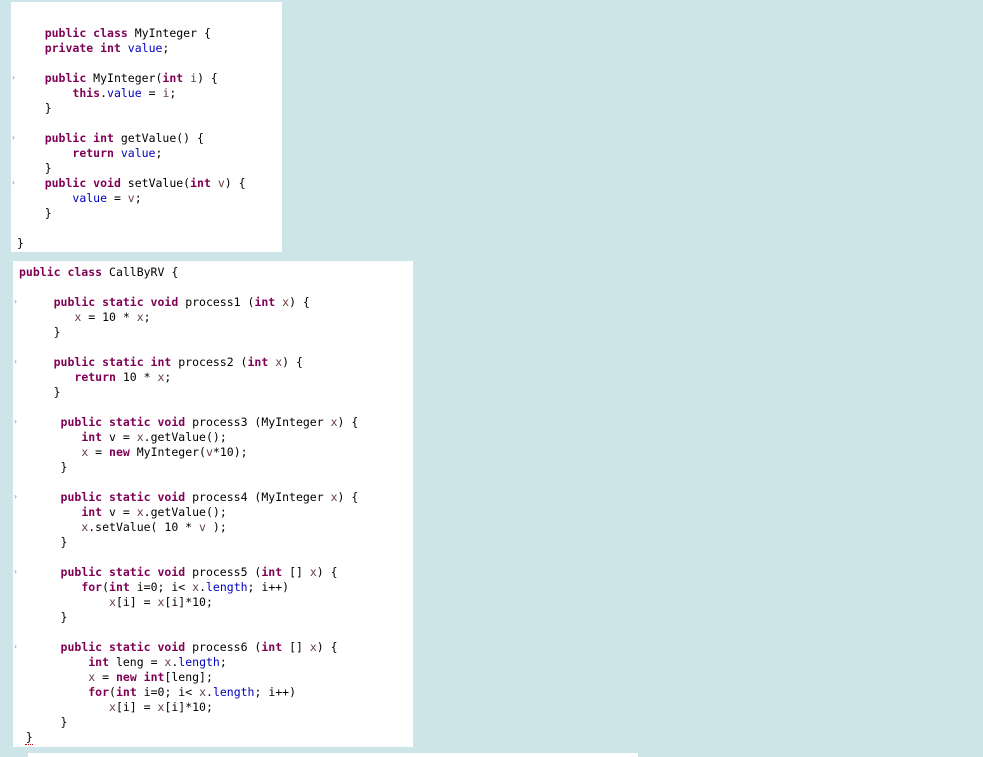 The image size is (983, 757). Describe the element at coordinates (99, 272) in the screenshot. I see `code-line: public class CallByRV {` at that location.